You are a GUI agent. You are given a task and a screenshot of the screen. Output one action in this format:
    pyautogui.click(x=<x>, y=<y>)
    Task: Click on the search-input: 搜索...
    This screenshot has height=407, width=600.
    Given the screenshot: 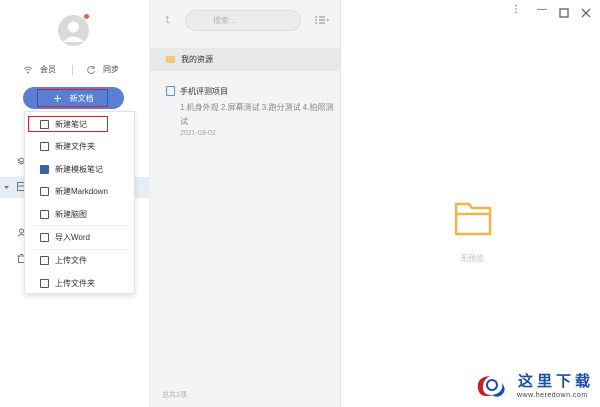 What is the action you would take?
    pyautogui.click(x=243, y=20)
    